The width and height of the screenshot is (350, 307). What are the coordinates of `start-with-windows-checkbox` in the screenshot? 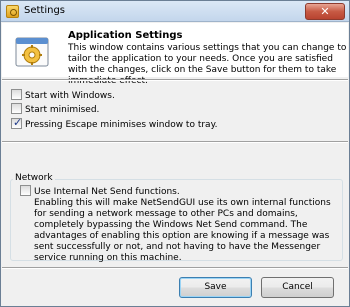 It's located at (16, 94).